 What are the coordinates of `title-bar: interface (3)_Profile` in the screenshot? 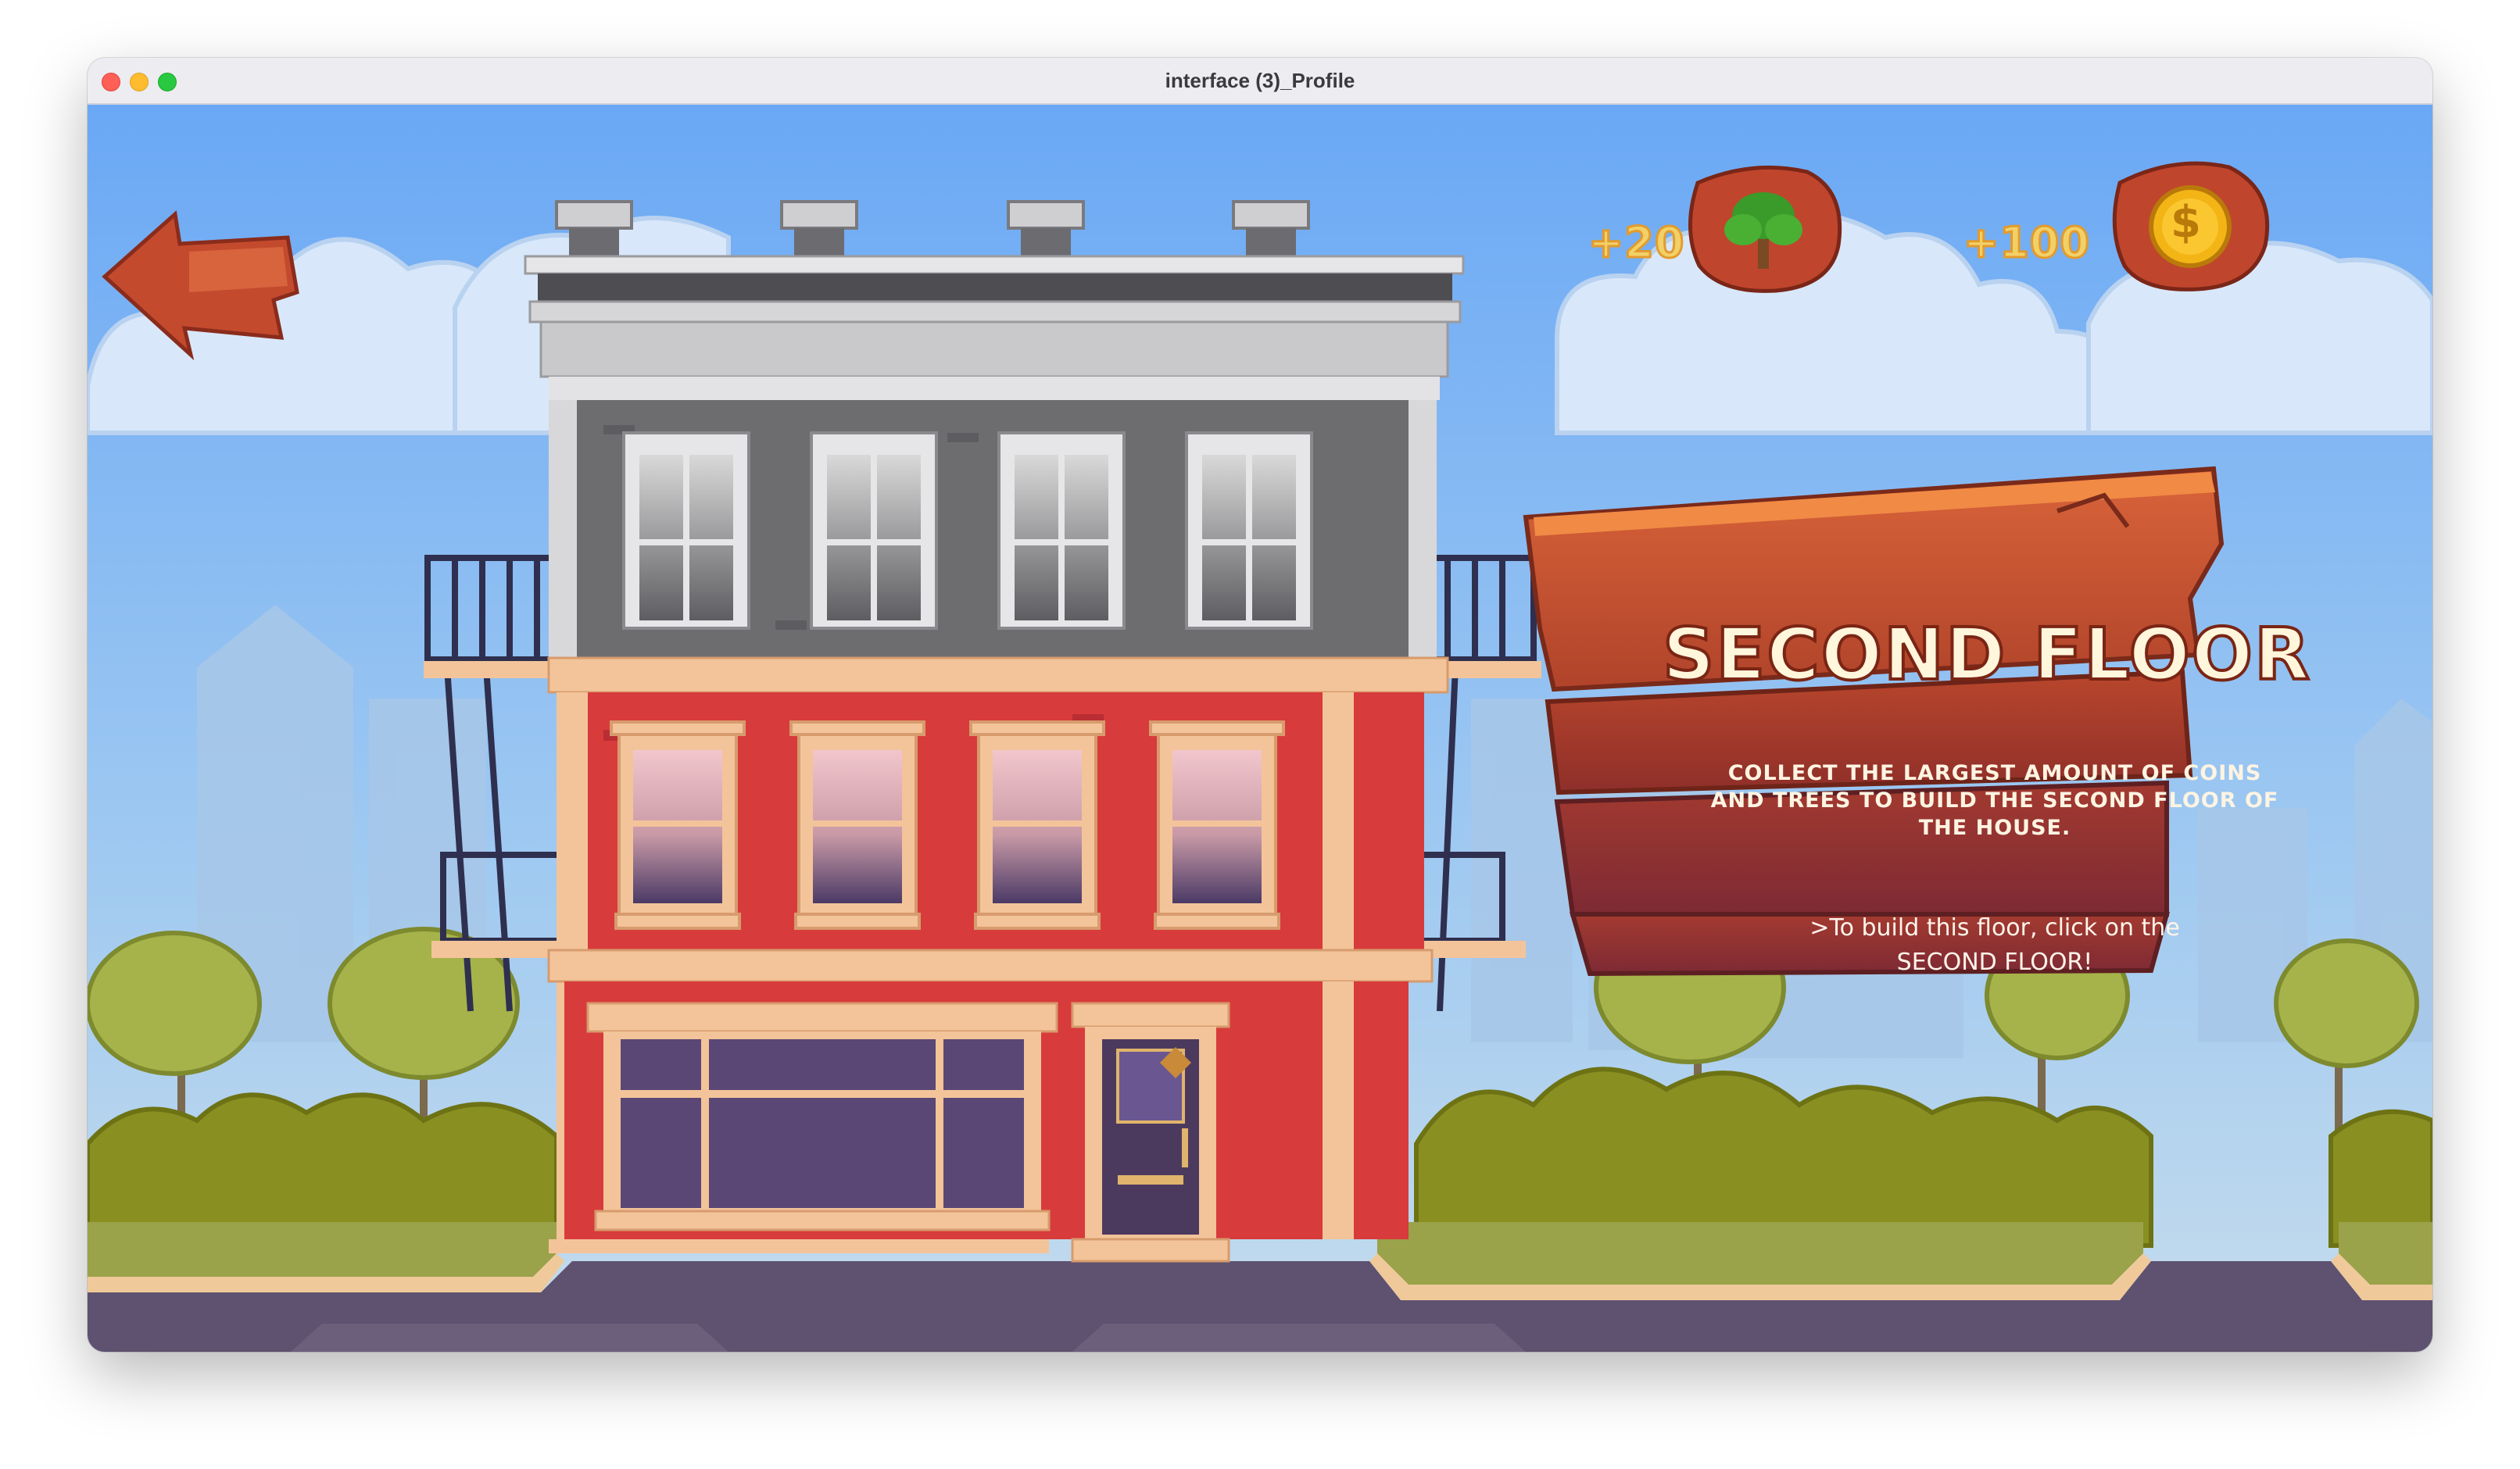 It's located at (1260, 81).